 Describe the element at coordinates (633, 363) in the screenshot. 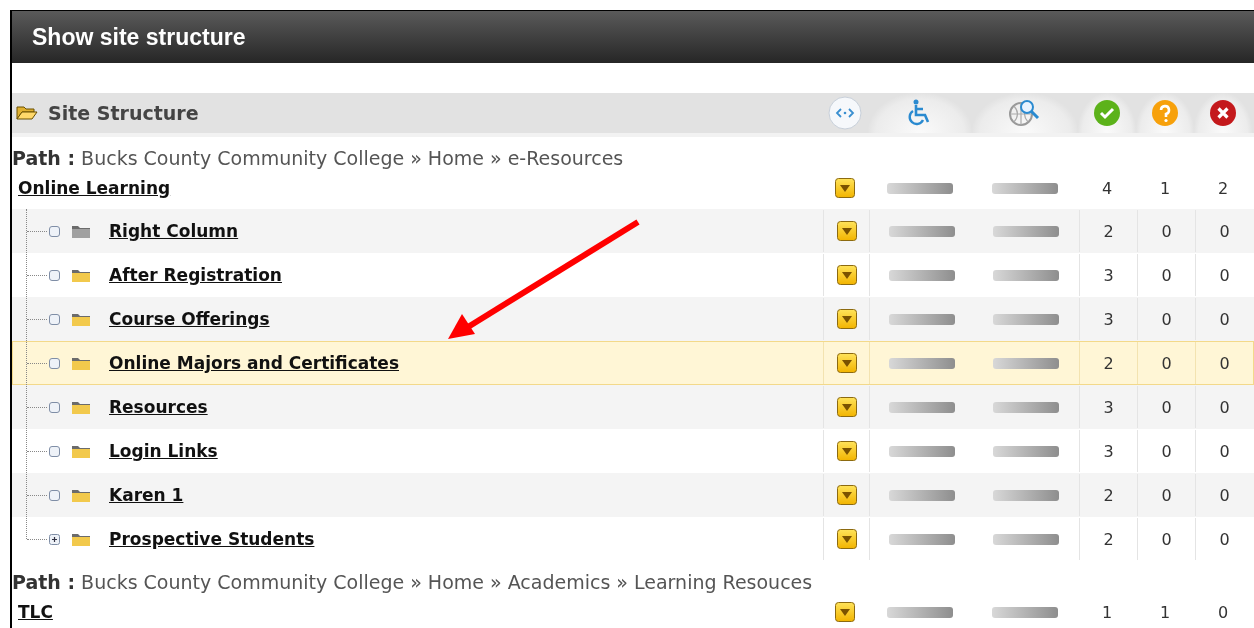

I see `tree-row: Online Majors and Certificates 2 0 0` at that location.